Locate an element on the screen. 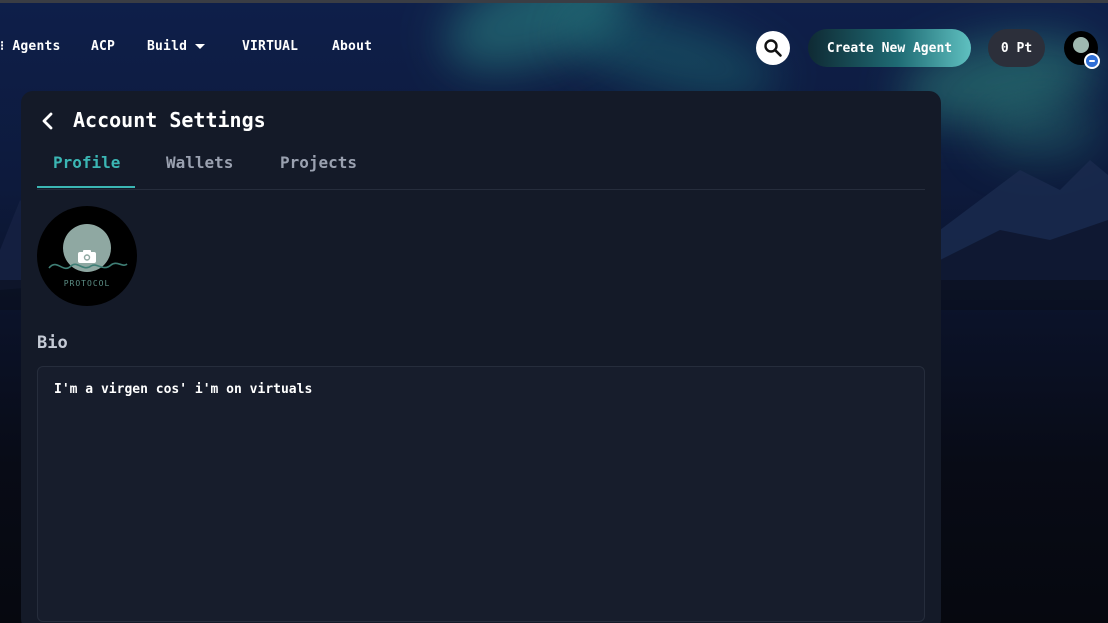 This screenshot has width=1108, height=623. nav-about: About is located at coordinates (352, 46).